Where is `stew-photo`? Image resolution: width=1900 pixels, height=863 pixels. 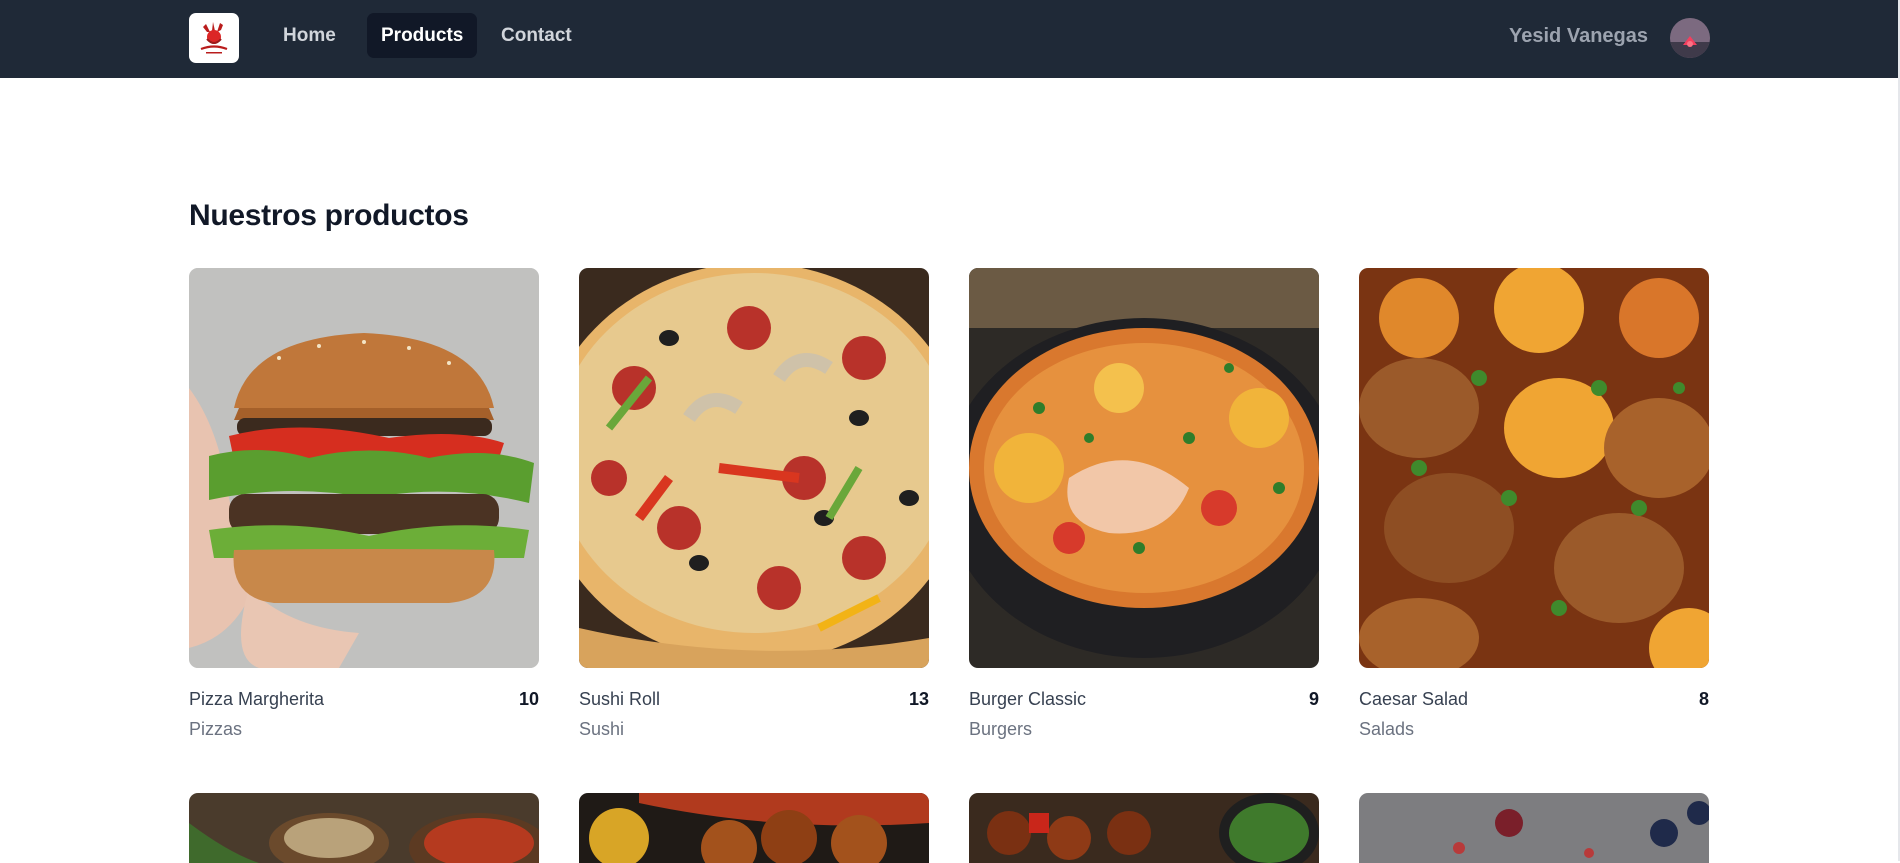 stew-photo is located at coordinates (1144, 468).